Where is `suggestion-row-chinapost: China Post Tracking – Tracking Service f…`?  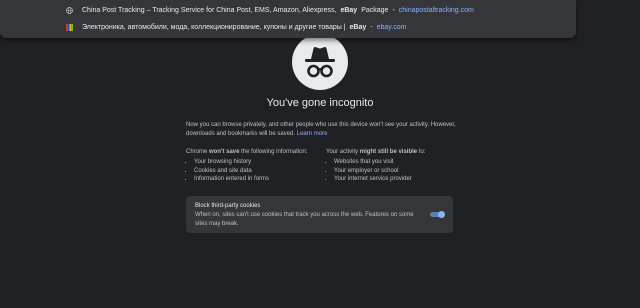 suggestion-row-chinapost: China Post Tracking – Tracking Service f… is located at coordinates (288, 10).